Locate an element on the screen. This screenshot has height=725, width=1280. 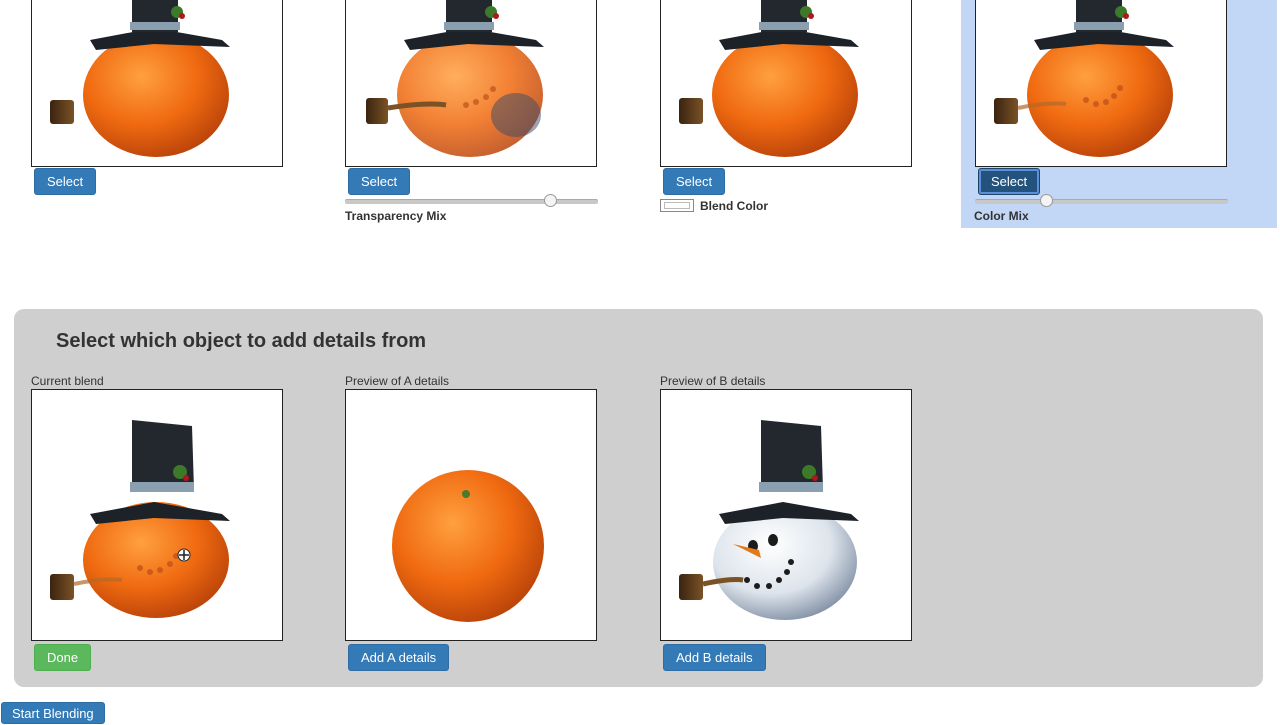
done-button: Done is located at coordinates (63, 657).